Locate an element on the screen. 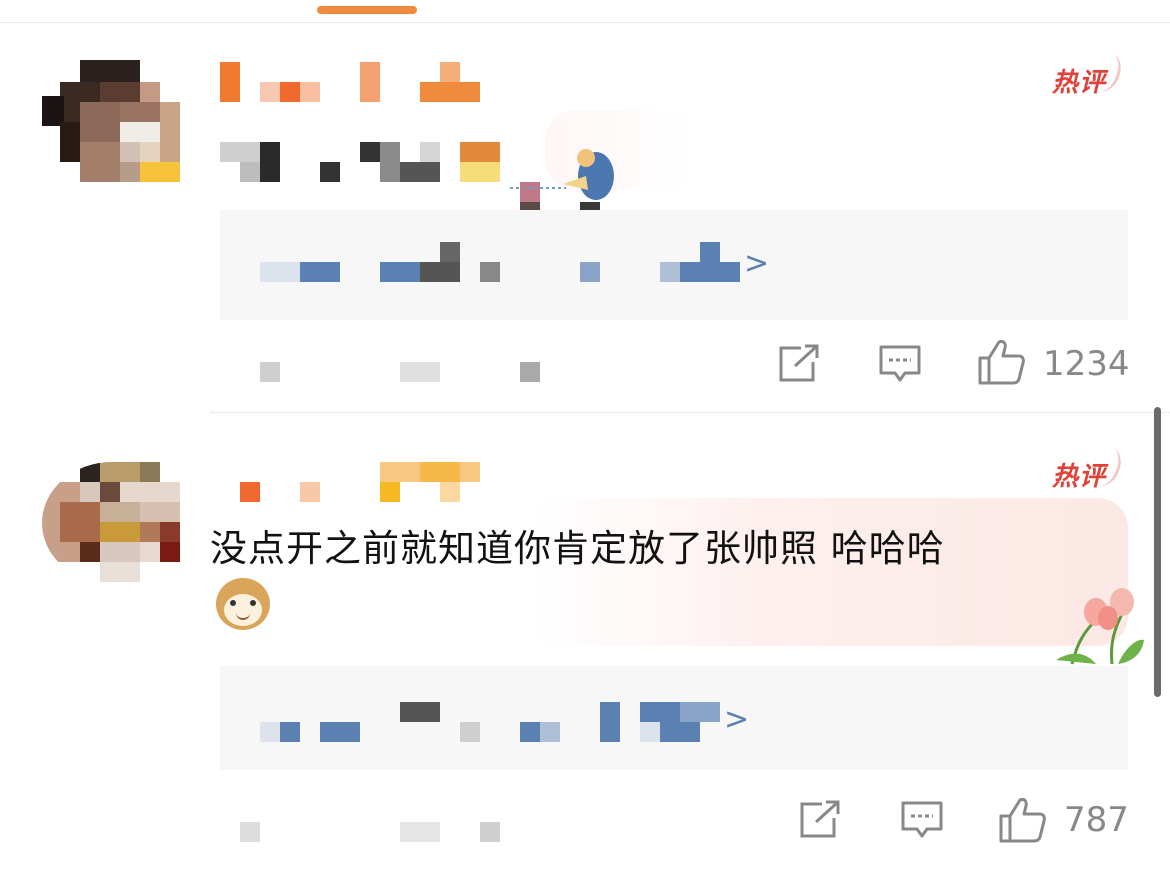  bird-icon is located at coordinates (562, 174).